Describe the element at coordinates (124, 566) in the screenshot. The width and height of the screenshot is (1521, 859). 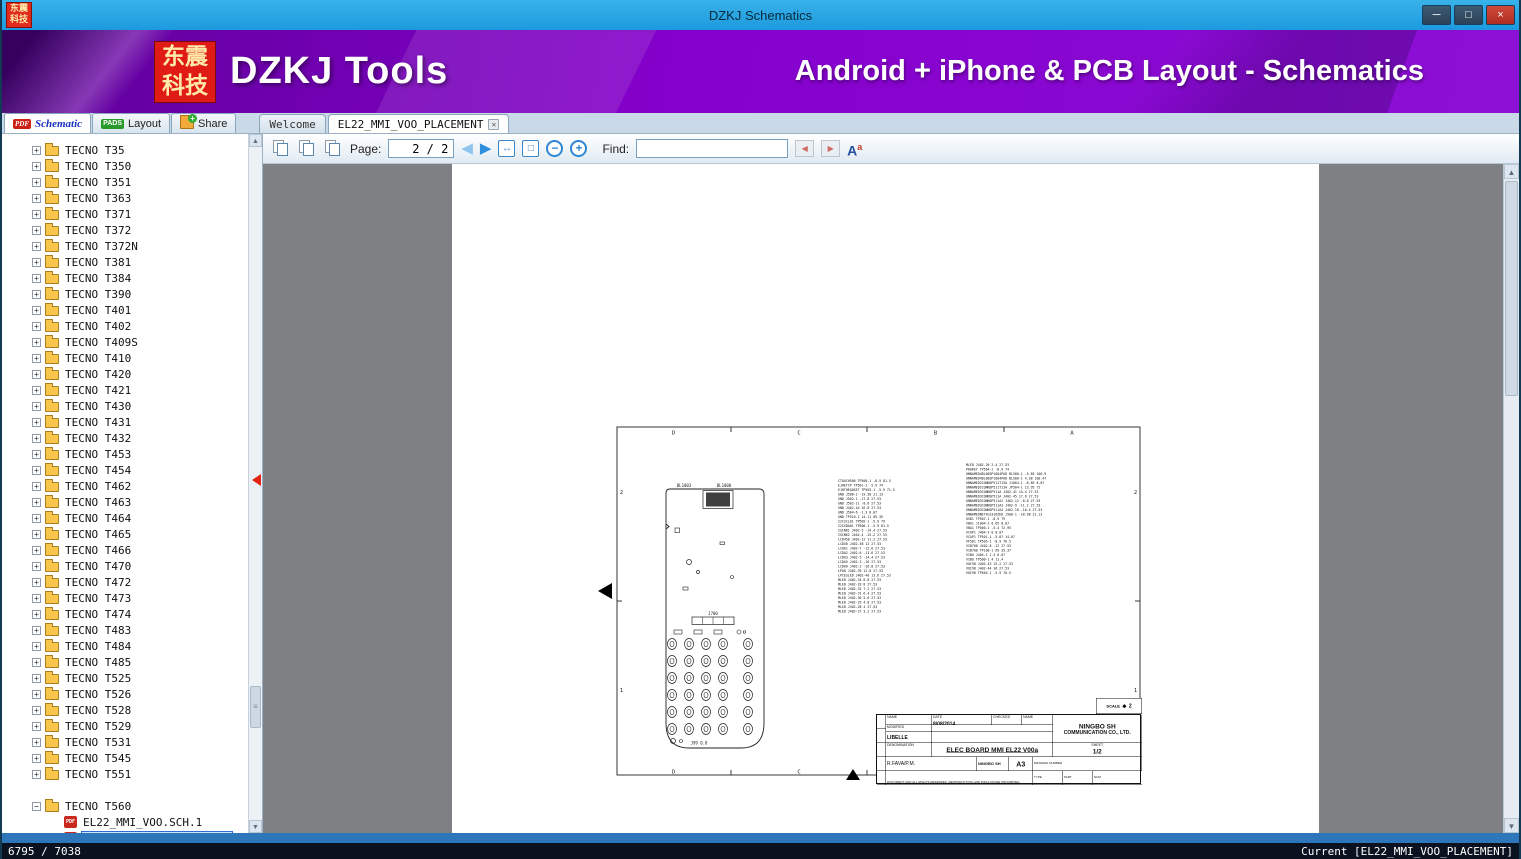
I see `tree-folder-row: + TECNO T470` at that location.